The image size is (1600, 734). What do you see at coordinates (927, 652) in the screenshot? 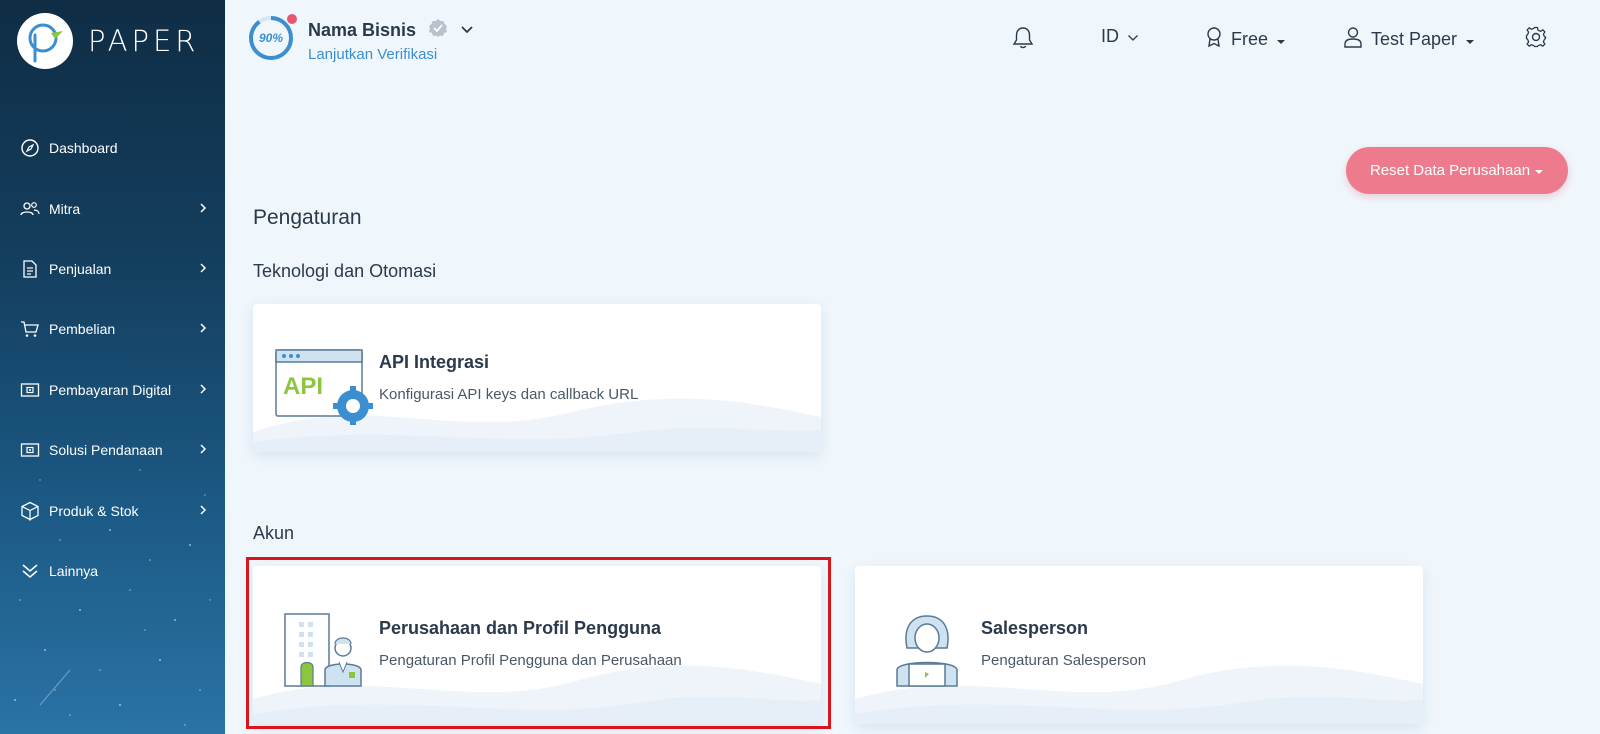
I see `salesperson-icon` at bounding box center [927, 652].